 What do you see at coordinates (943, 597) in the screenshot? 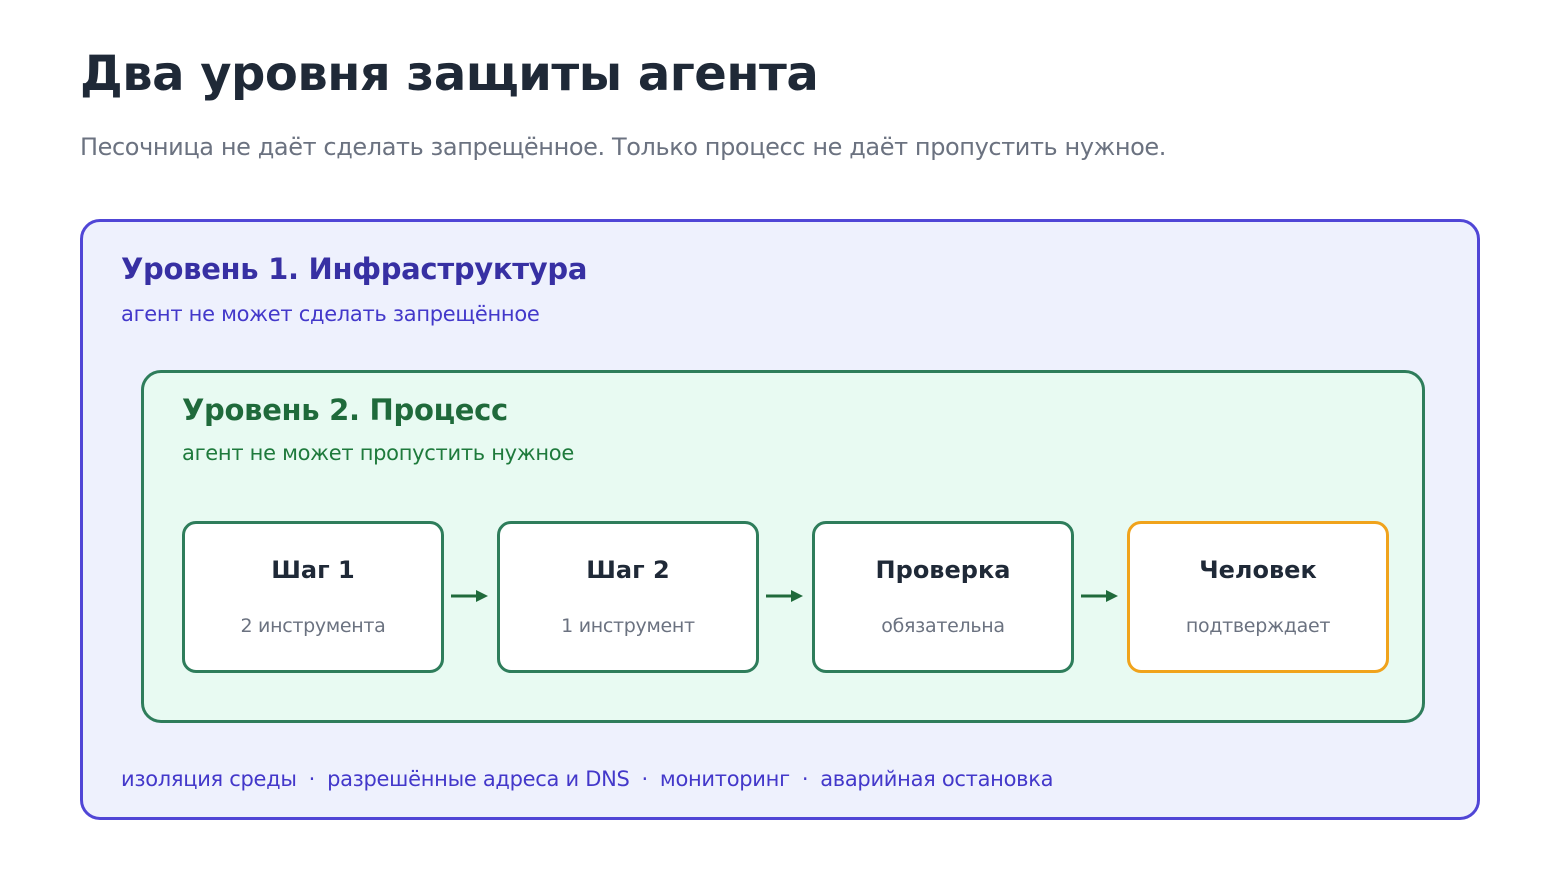
I see `step-box-check: Проверка обязательна` at bounding box center [943, 597].